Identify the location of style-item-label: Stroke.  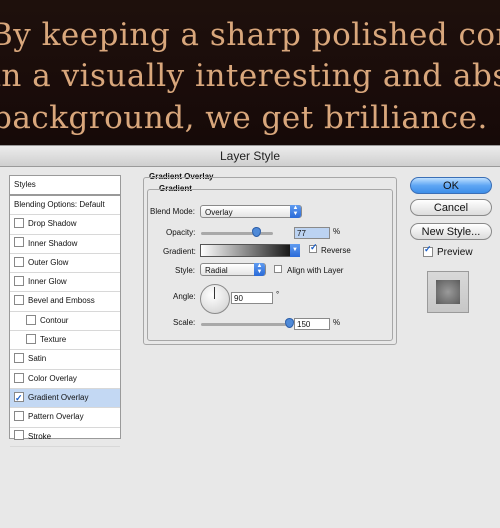
(40, 436).